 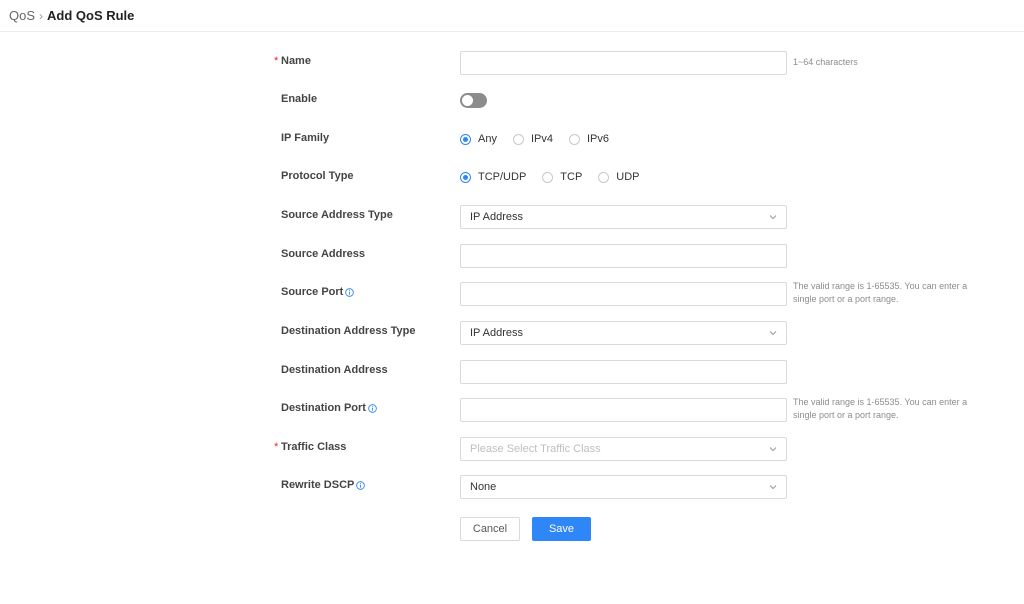 What do you see at coordinates (323, 485) in the screenshot?
I see `rewrite-dscp-label: Rewrite DSCP` at bounding box center [323, 485].